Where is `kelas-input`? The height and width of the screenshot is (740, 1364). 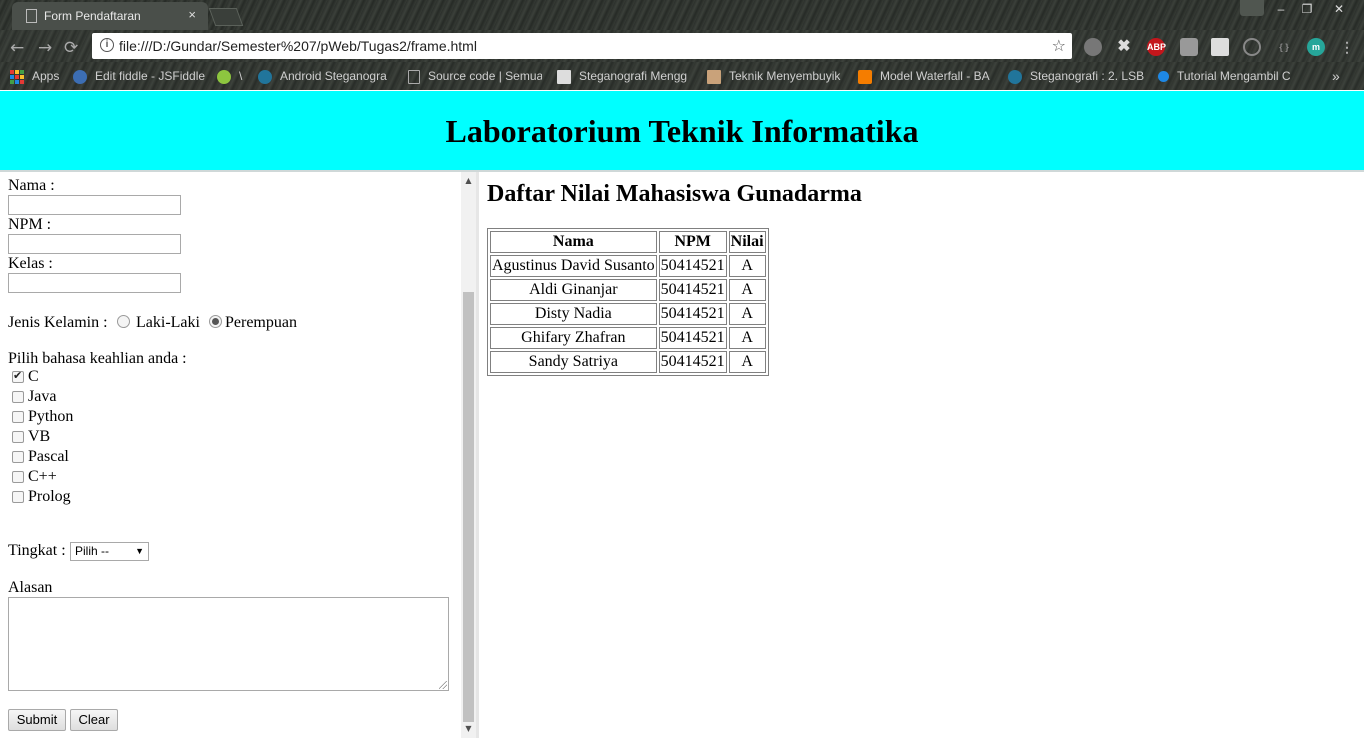
kelas-input is located at coordinates (94, 283).